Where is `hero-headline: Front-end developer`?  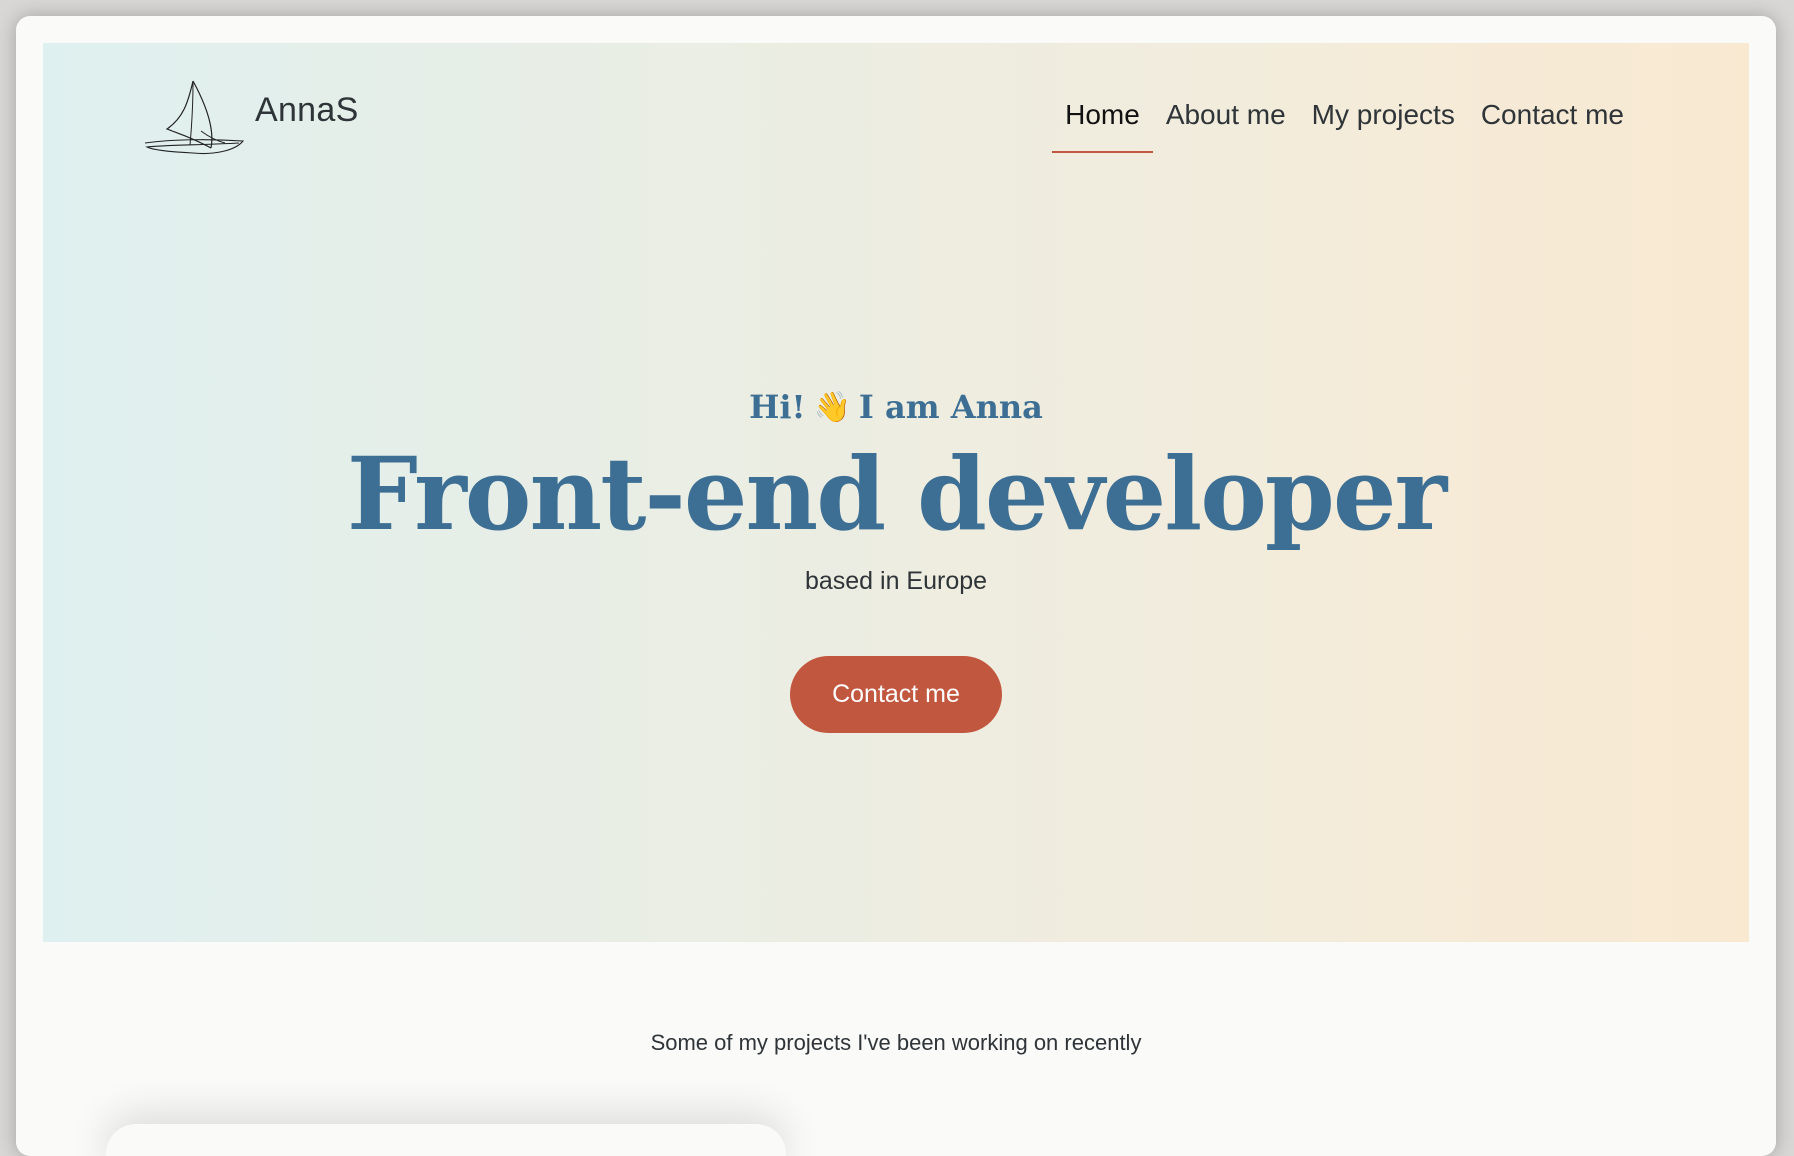 hero-headline: Front-end developer is located at coordinates (896, 494).